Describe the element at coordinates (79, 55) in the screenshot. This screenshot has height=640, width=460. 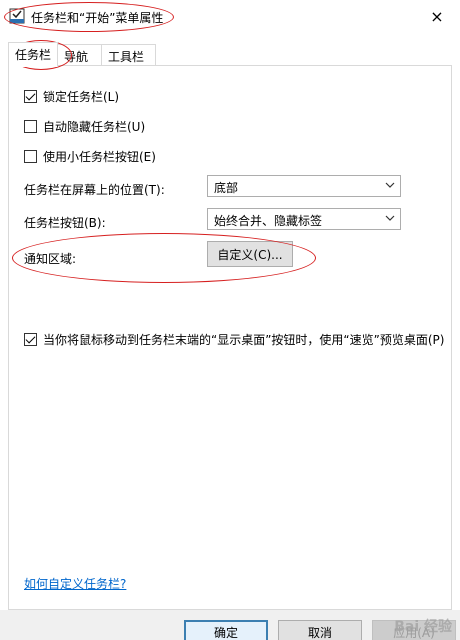
I see `tab-navigation: 导航` at that location.